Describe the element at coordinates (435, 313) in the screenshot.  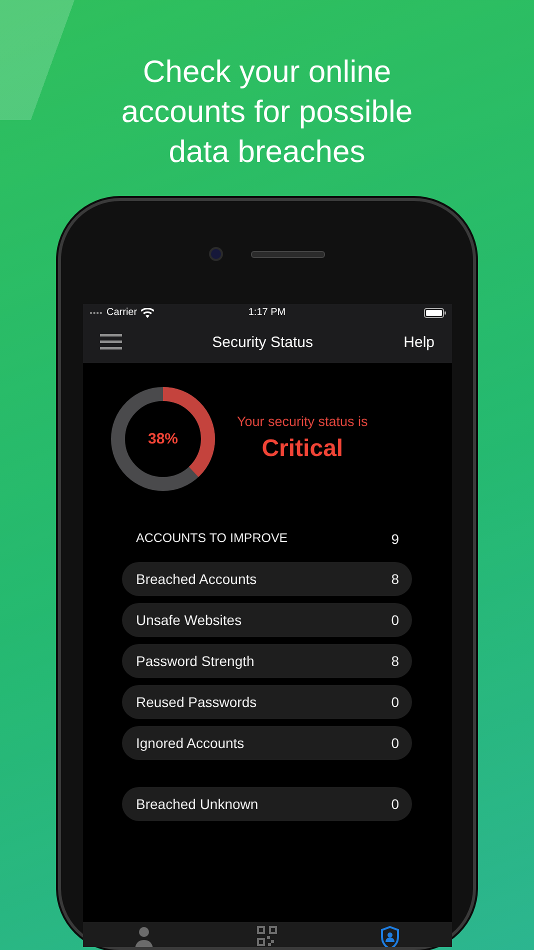
I see `battery-icon` at that location.